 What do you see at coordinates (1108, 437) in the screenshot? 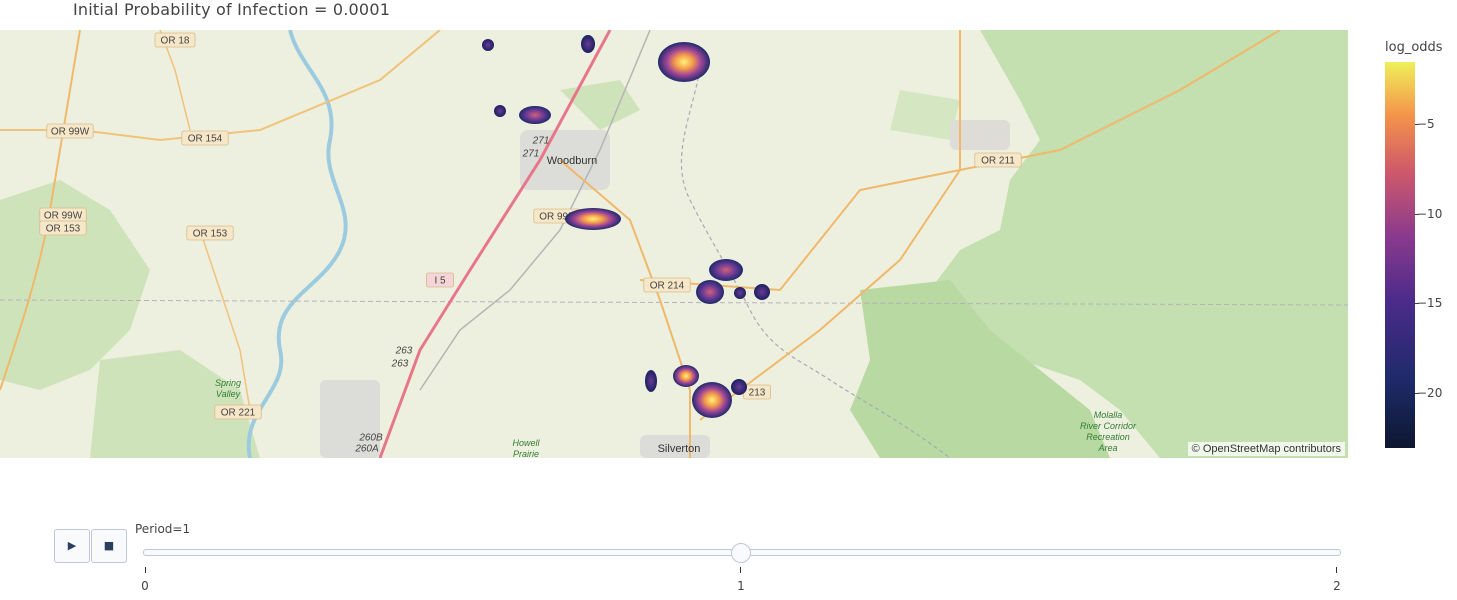
I see `park-label: Recreation` at bounding box center [1108, 437].